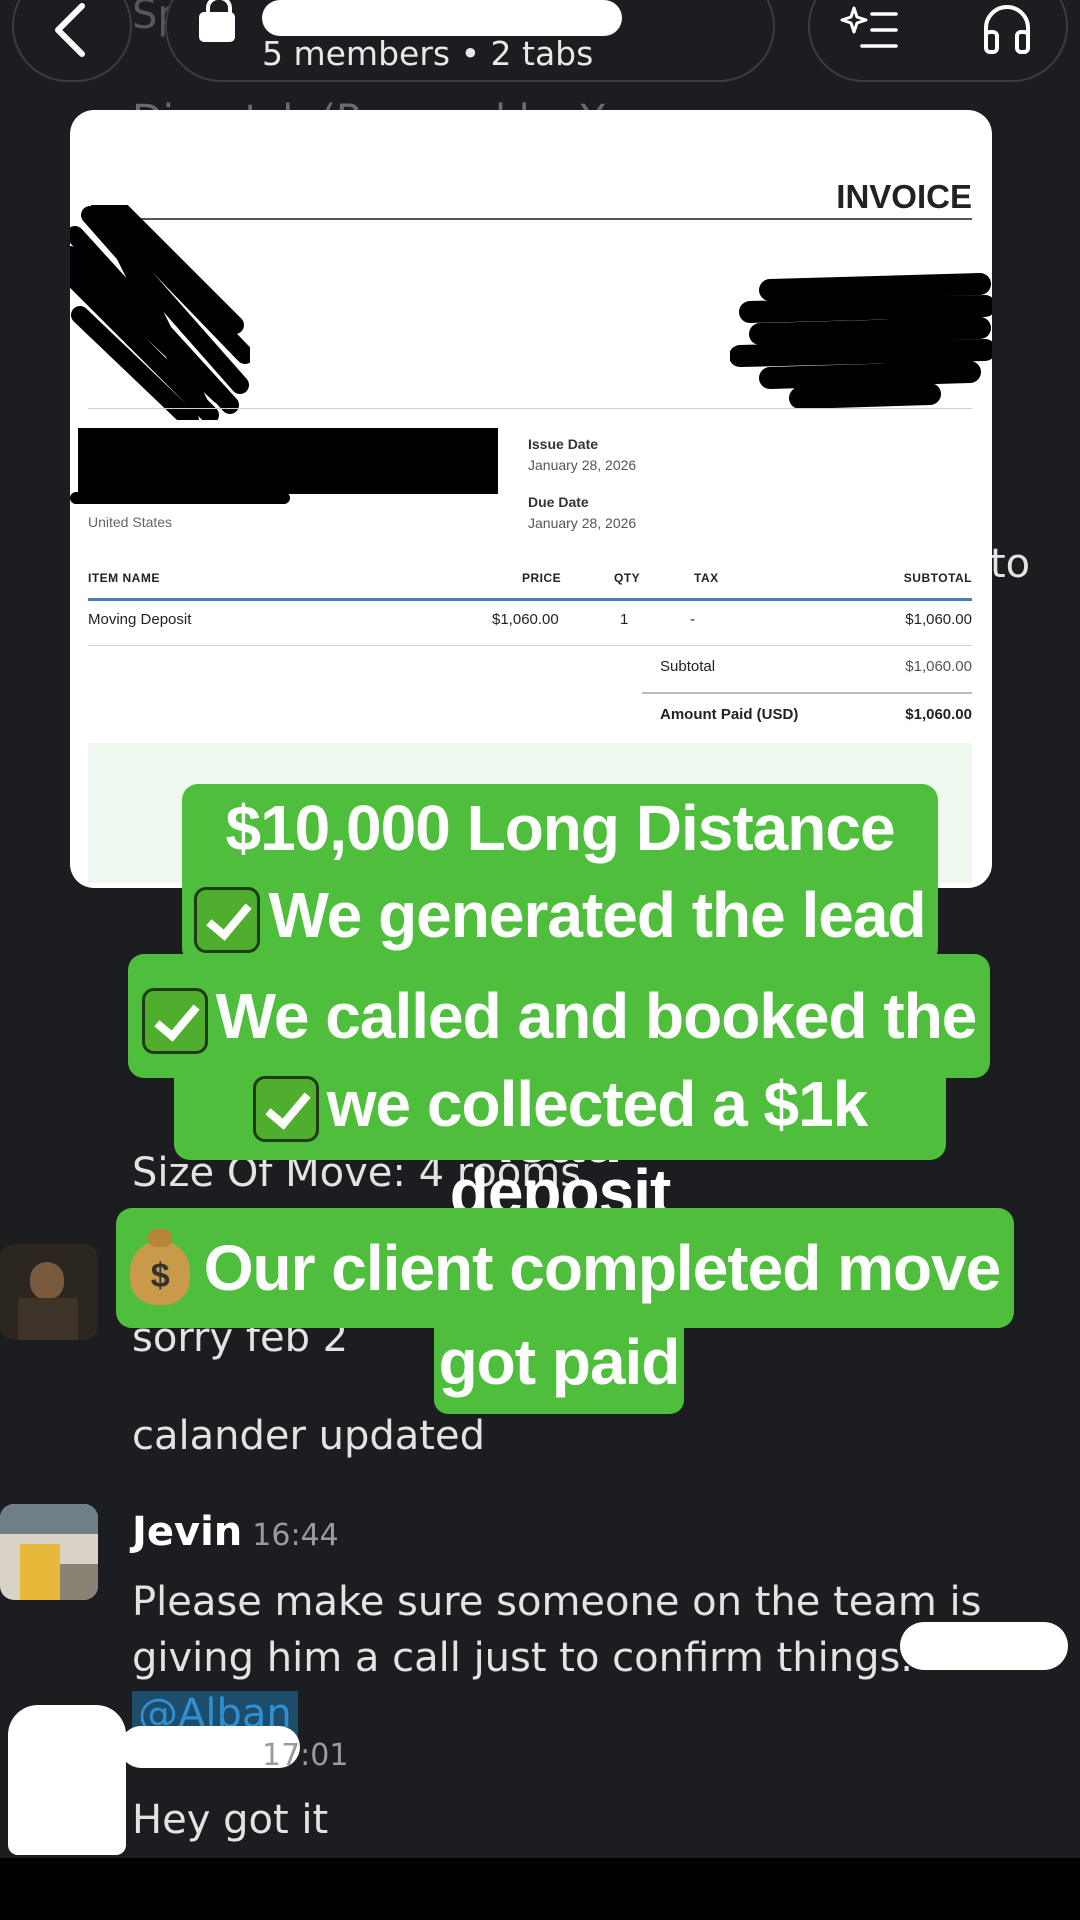 Image resolution: width=1080 pixels, height=1920 pixels. What do you see at coordinates (627, 578) in the screenshot?
I see `column-qty: QTY` at bounding box center [627, 578].